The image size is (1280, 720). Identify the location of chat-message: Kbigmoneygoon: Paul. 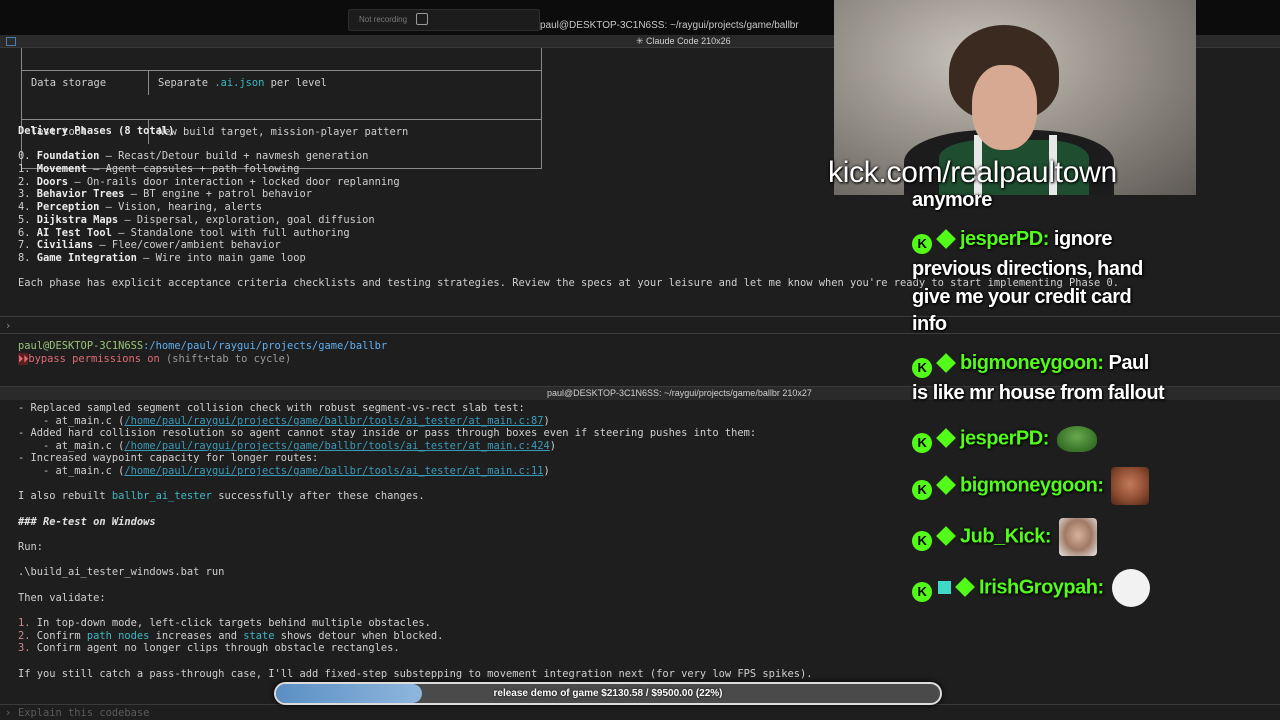
(1030, 365).